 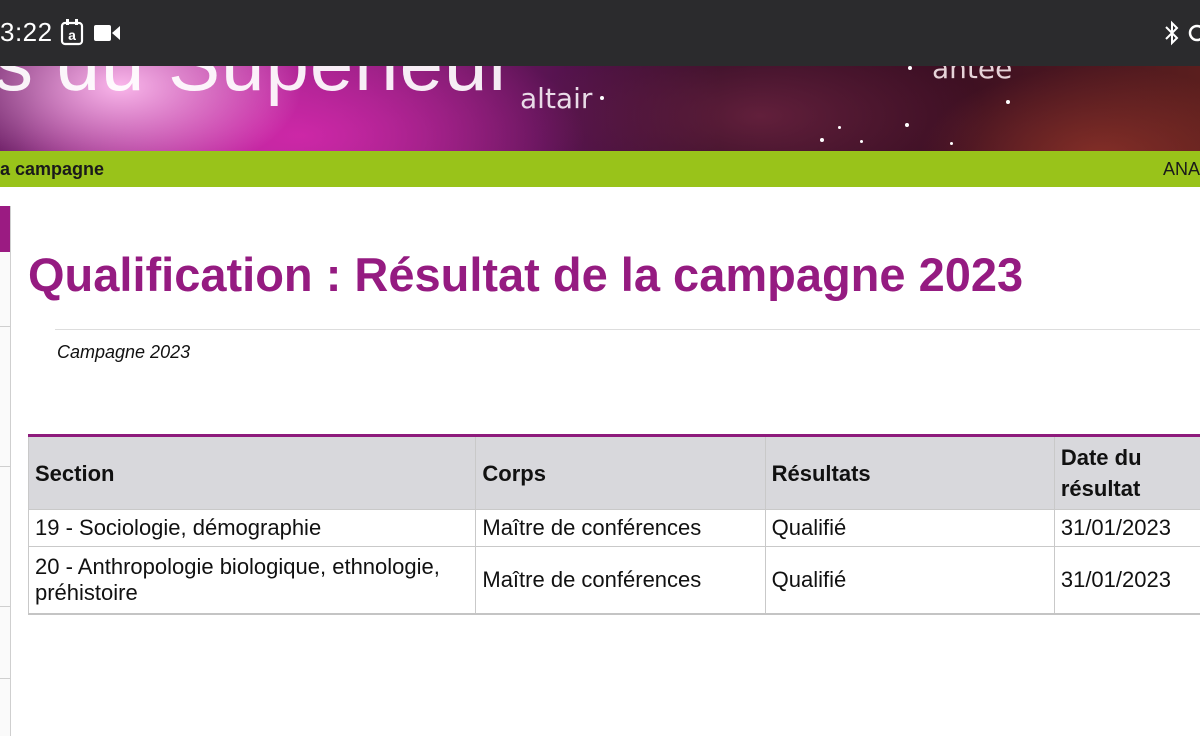 I want to click on status-bar: 3:22 a, so click(x=600, y=33).